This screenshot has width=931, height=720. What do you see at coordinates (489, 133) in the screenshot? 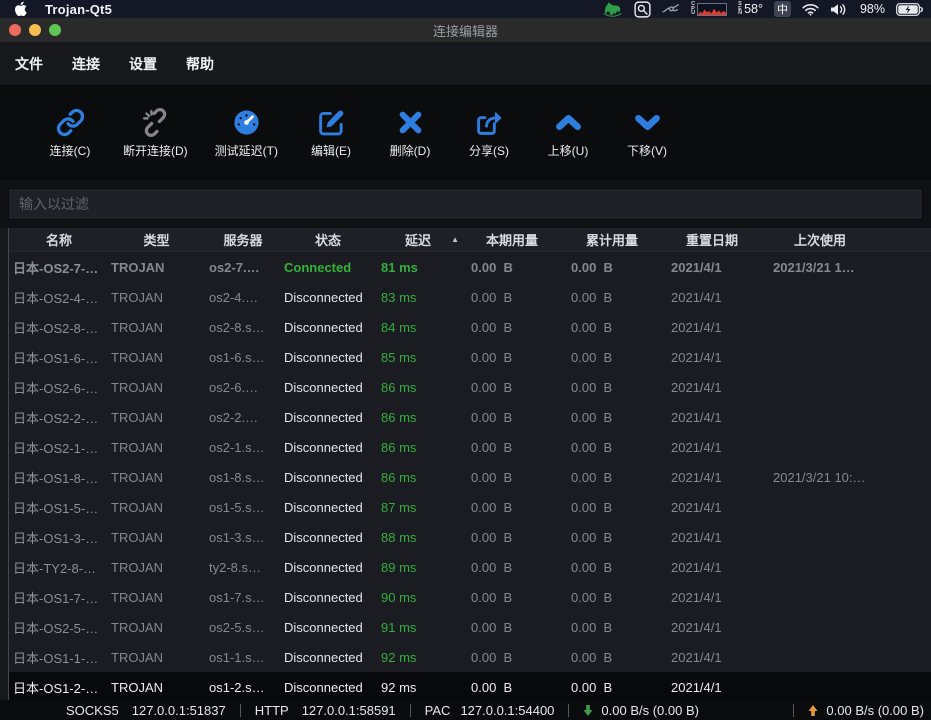
I see `share-button: 分享(S)` at bounding box center [489, 133].